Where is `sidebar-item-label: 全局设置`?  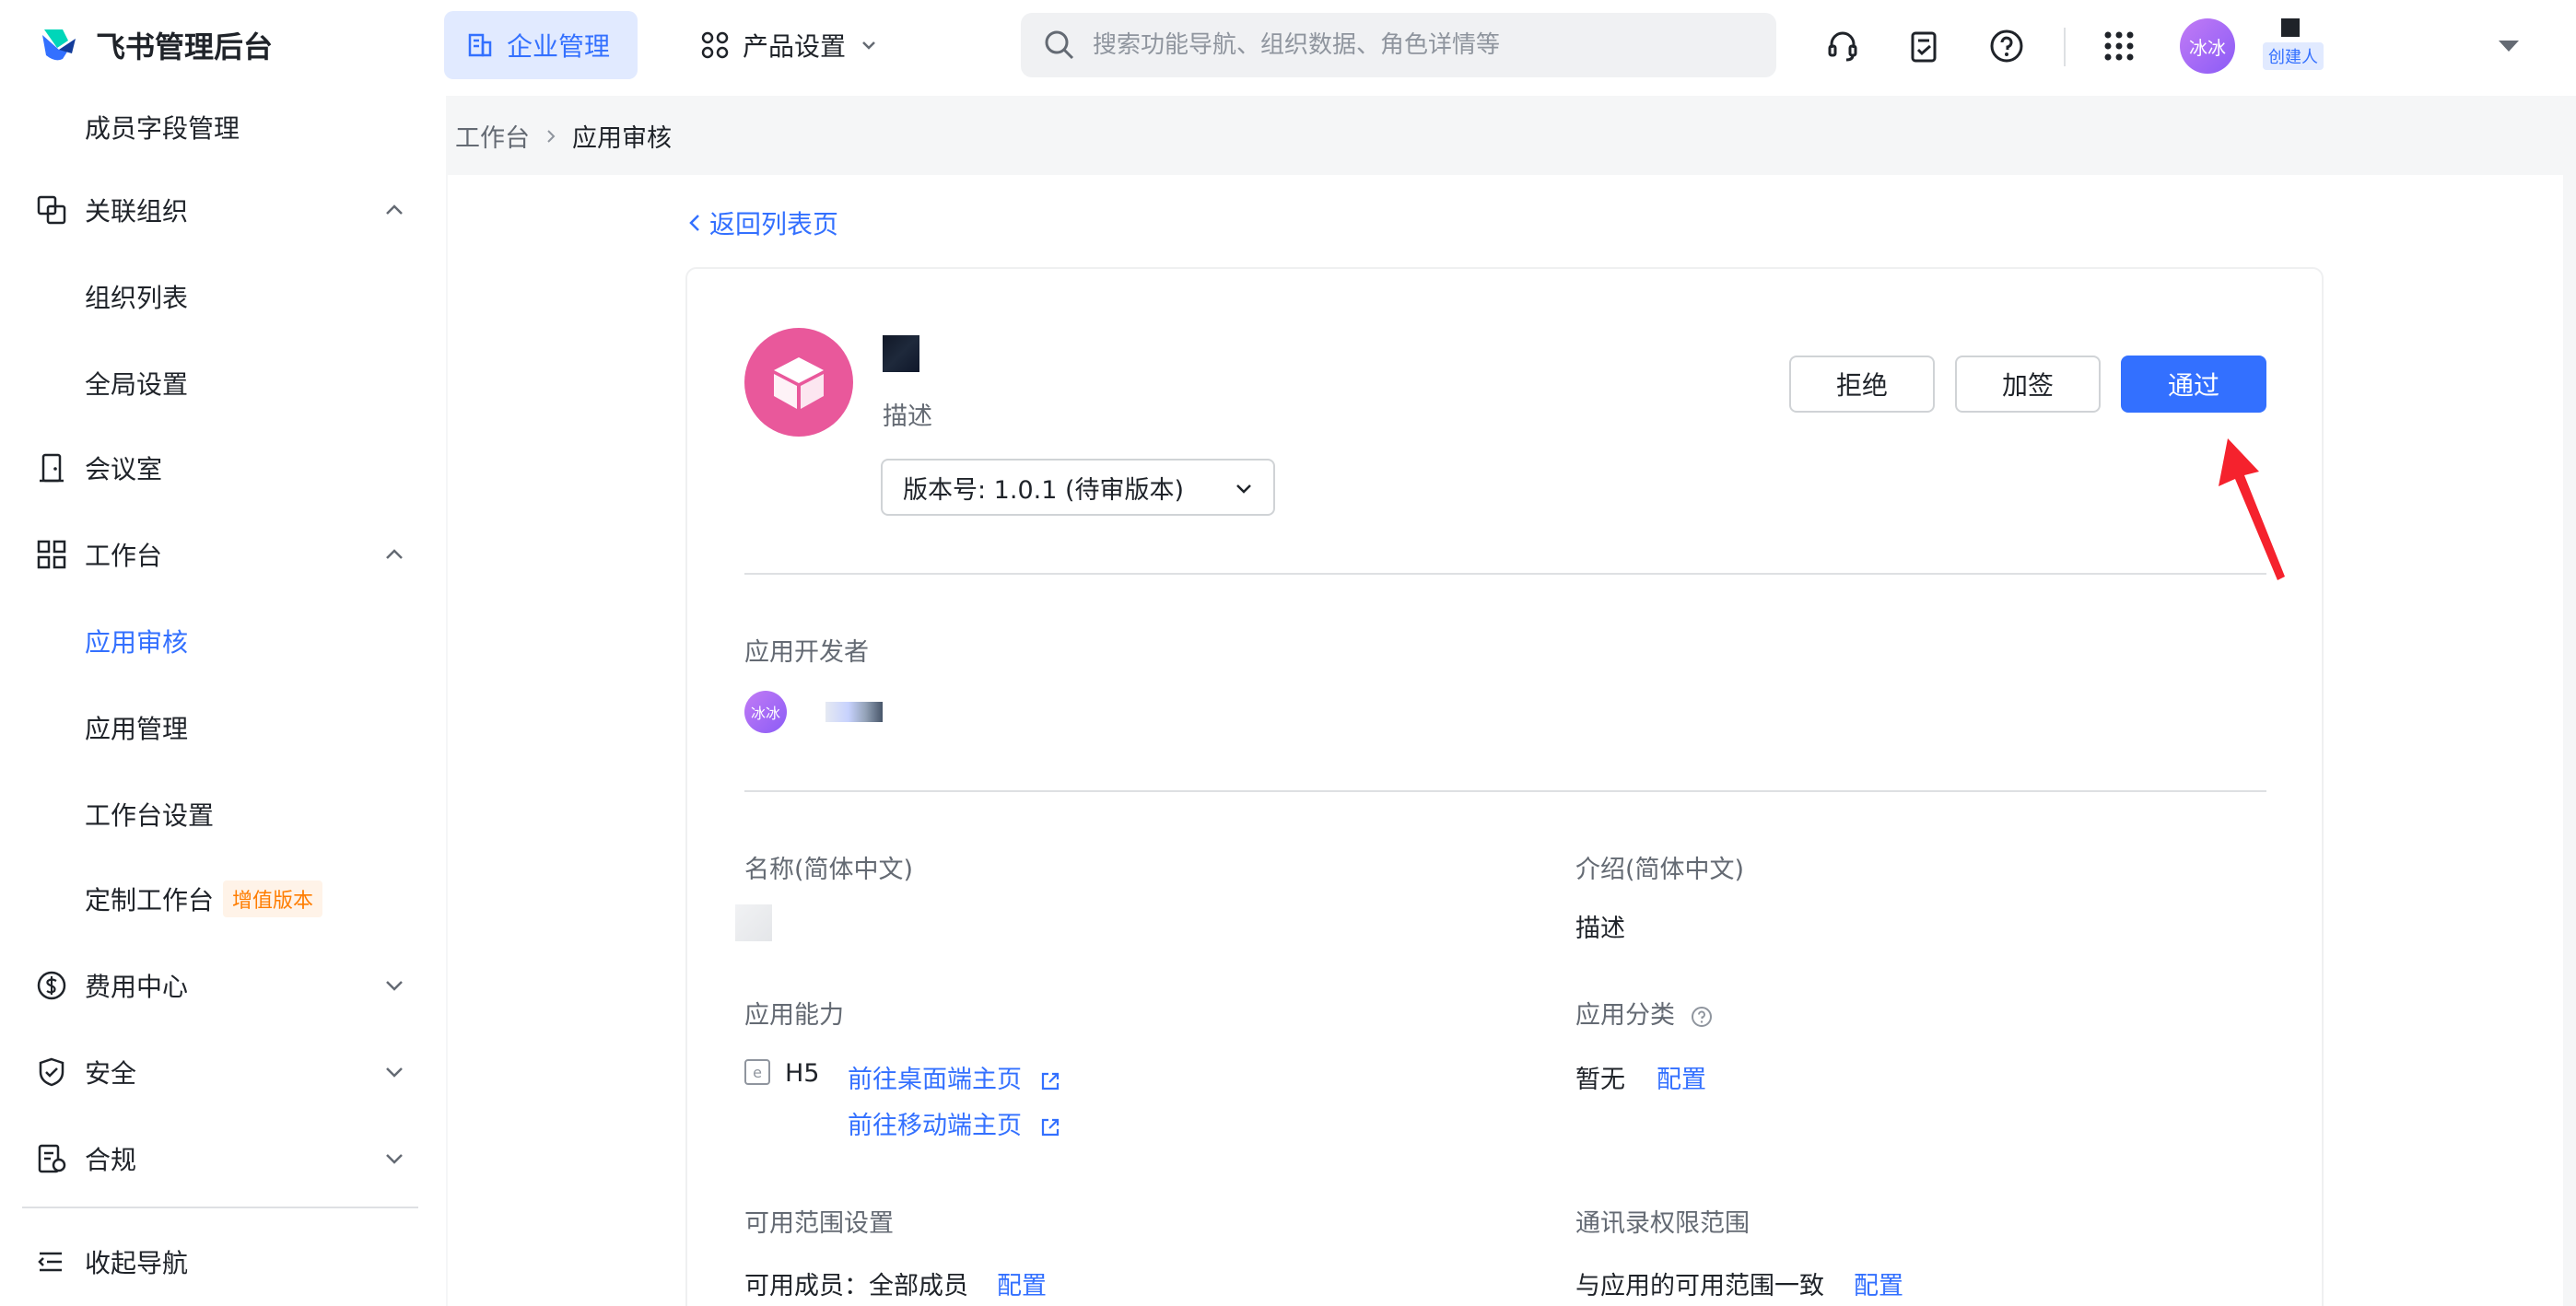 sidebar-item-label: 全局设置 is located at coordinates (137, 384).